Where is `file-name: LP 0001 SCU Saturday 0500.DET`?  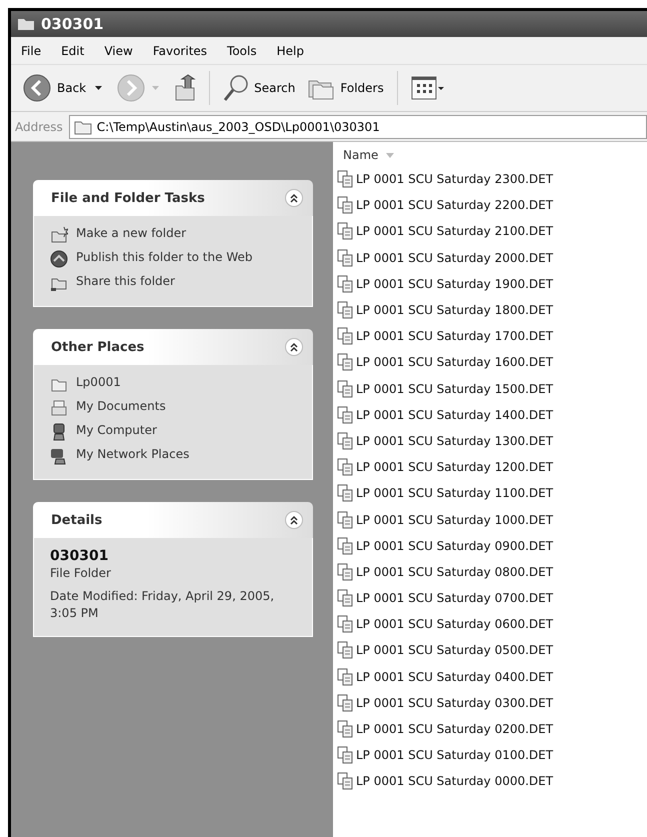
file-name: LP 0001 SCU Saturday 0500.DET is located at coordinates (455, 650).